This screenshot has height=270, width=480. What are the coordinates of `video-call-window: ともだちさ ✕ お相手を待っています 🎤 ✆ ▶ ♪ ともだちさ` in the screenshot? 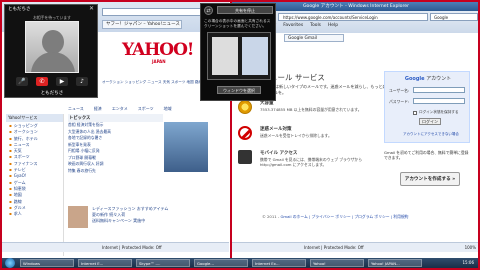 It's located at (51, 51).